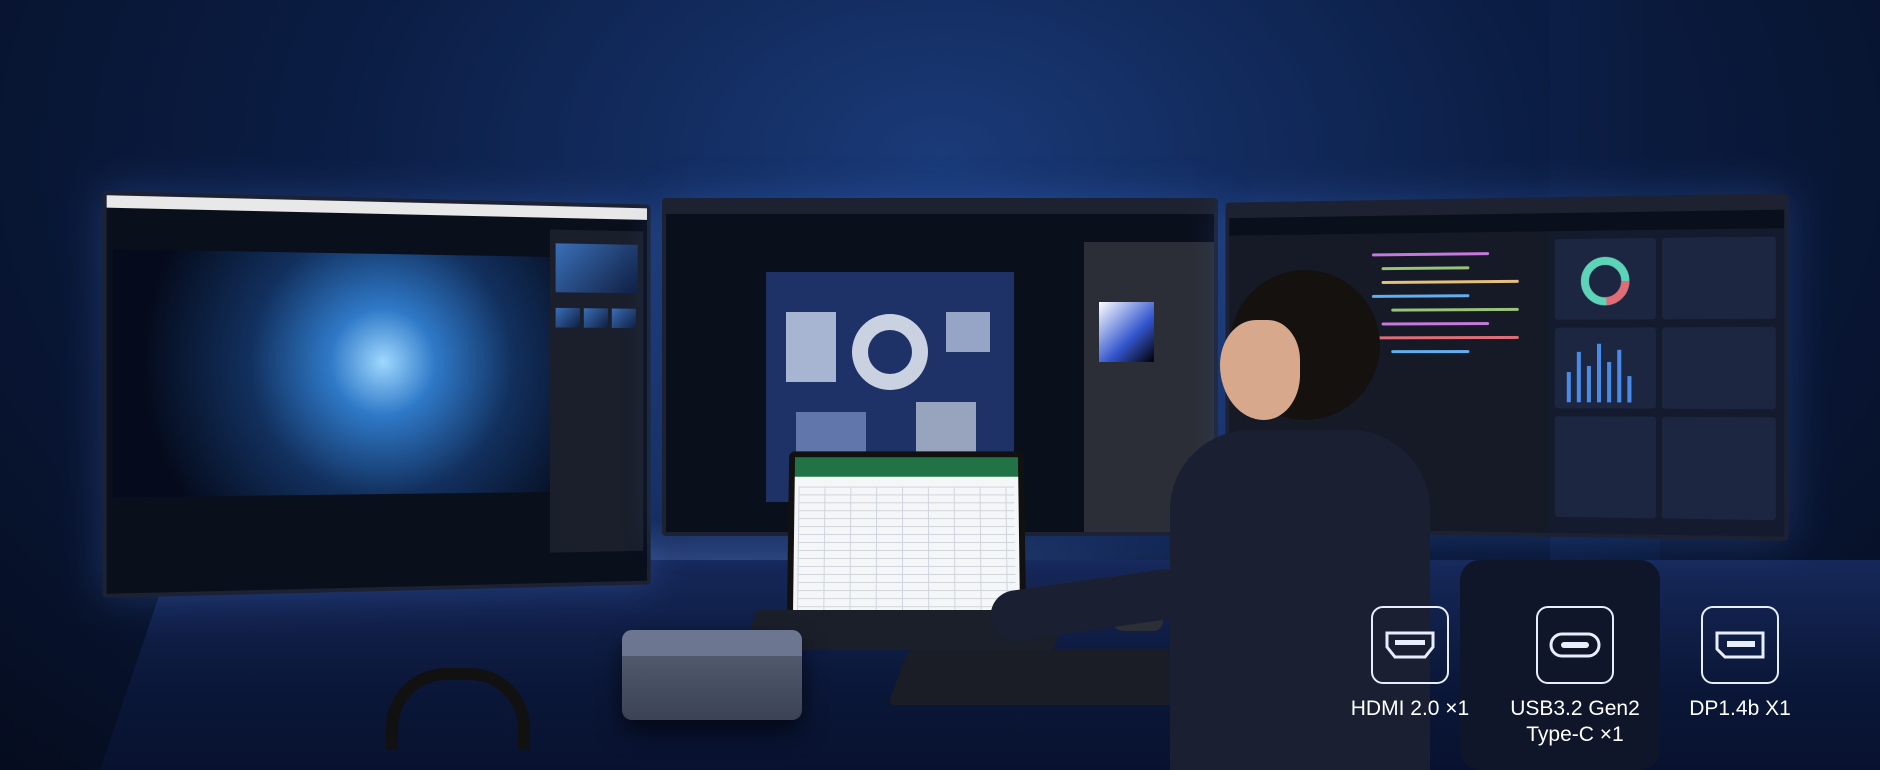 The height and width of the screenshot is (770, 1880). I want to click on port-label: DP1.4b X1, so click(1740, 708).